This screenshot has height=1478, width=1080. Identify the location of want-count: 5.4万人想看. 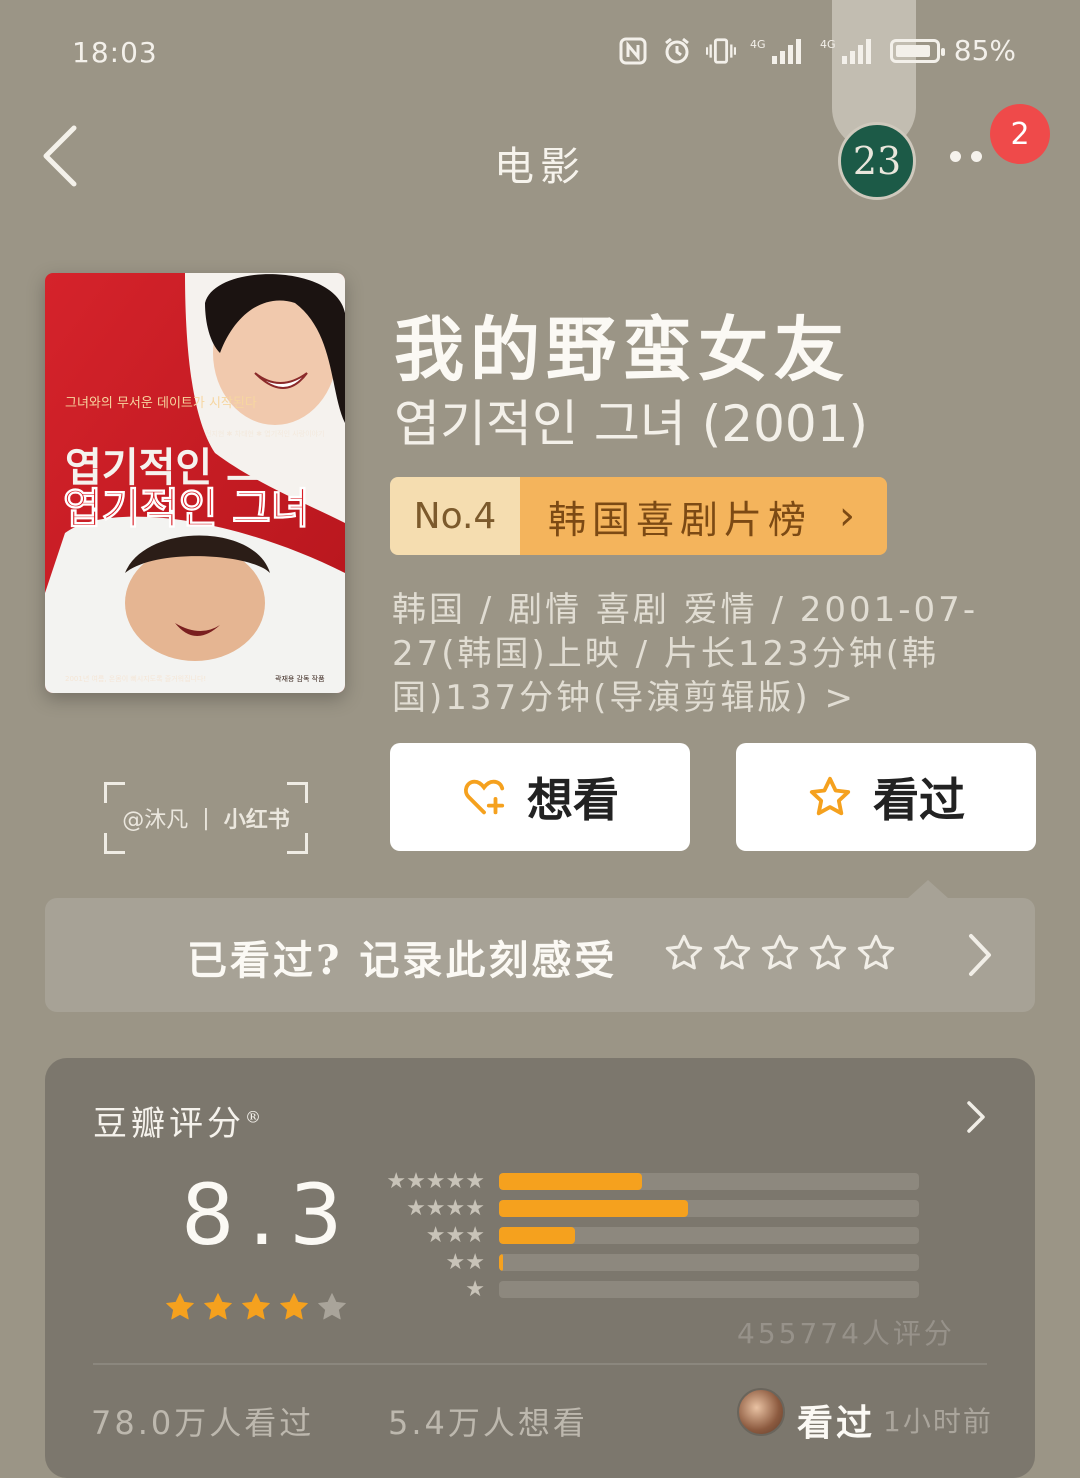
(488, 1423).